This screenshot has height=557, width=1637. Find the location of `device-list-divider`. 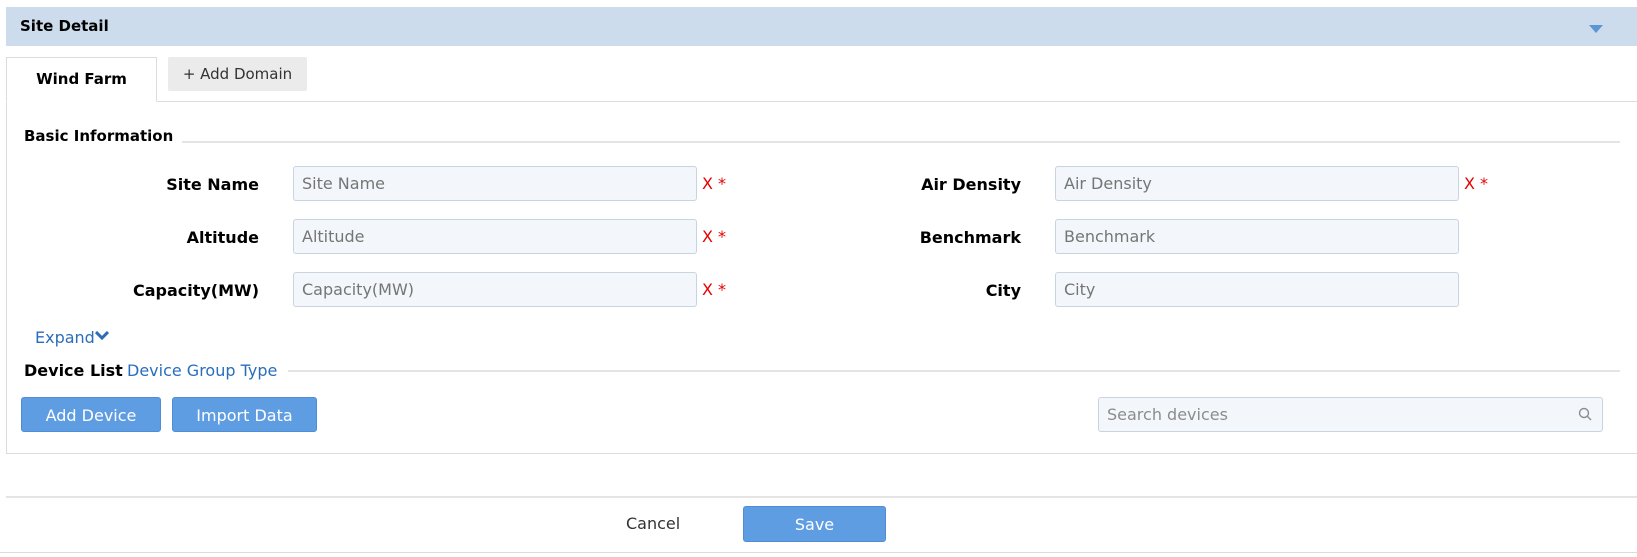

device-list-divider is located at coordinates (954, 371).